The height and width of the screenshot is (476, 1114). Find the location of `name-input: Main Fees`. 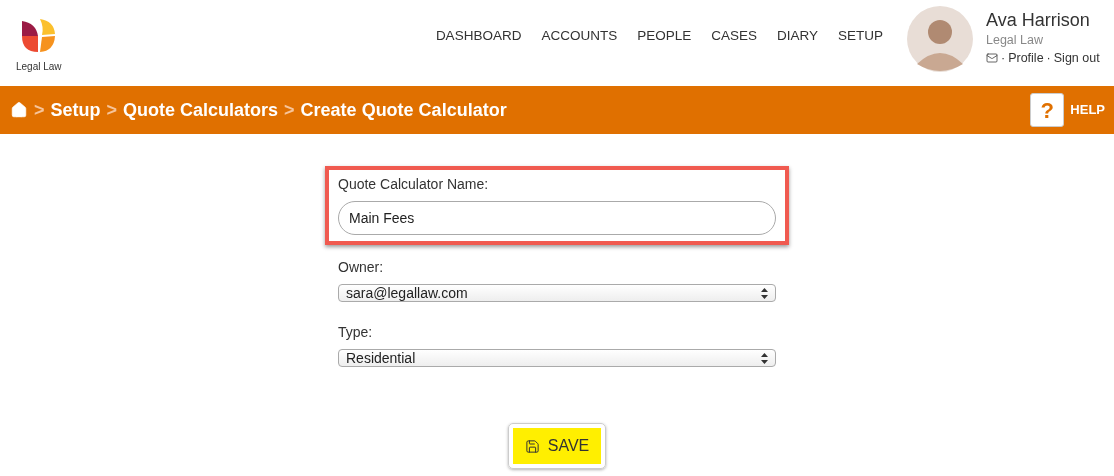

name-input: Main Fees is located at coordinates (557, 218).